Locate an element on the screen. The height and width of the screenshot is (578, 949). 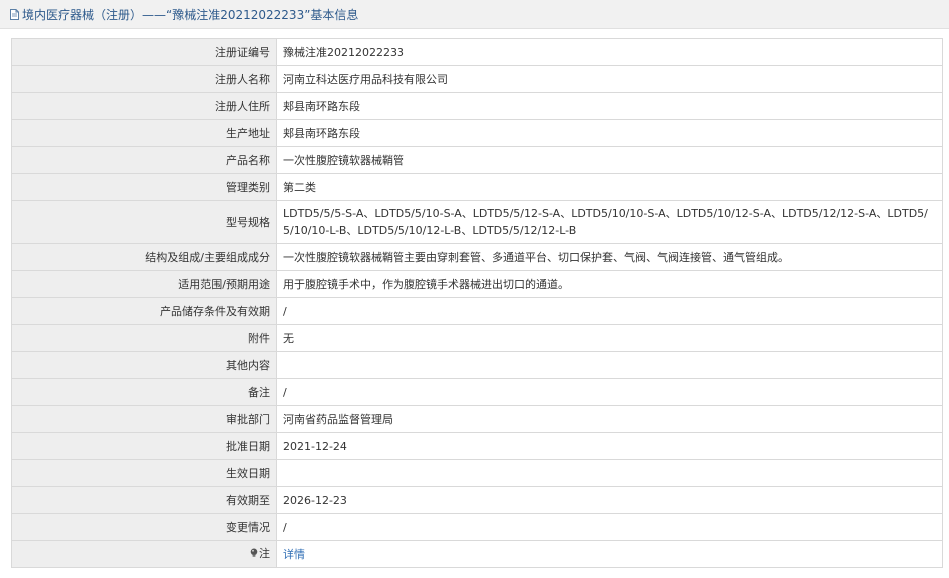
label-change-status: 变更情况 is located at coordinates (144, 527).